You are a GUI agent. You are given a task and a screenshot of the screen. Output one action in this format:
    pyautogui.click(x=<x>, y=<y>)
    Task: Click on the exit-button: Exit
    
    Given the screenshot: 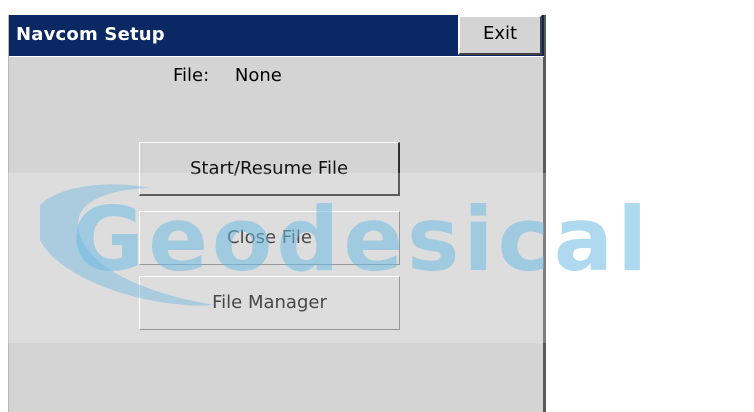 What is the action you would take?
    pyautogui.click(x=500, y=35)
    